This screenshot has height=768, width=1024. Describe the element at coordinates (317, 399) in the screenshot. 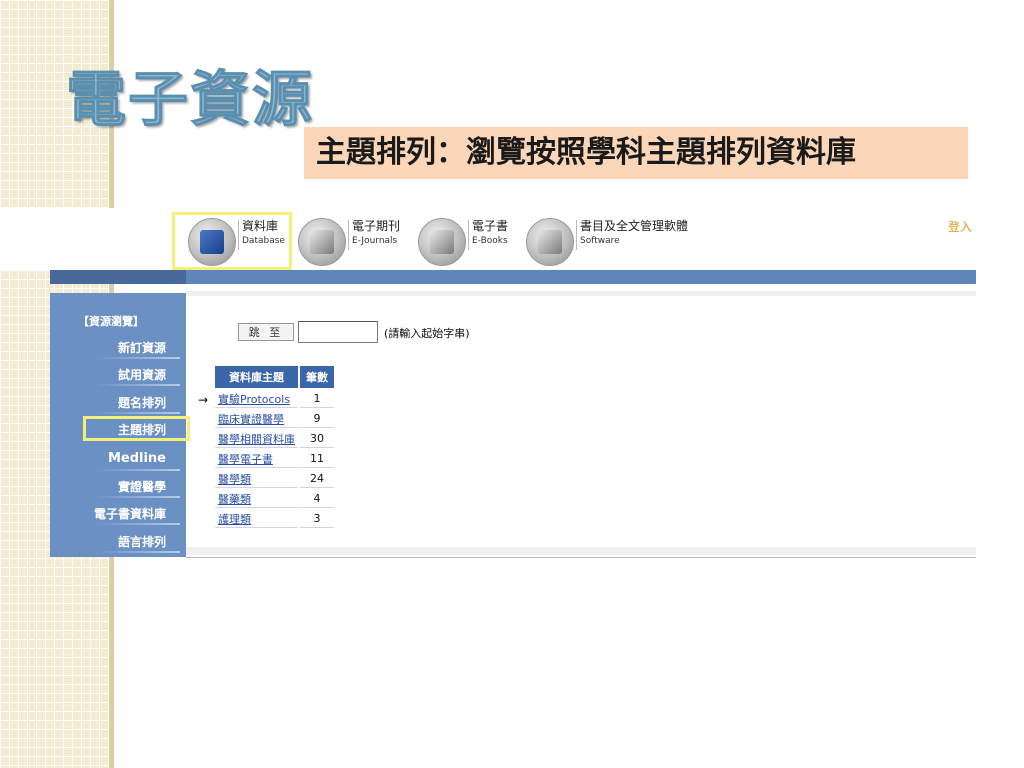

I see `subject-count: 1` at that location.